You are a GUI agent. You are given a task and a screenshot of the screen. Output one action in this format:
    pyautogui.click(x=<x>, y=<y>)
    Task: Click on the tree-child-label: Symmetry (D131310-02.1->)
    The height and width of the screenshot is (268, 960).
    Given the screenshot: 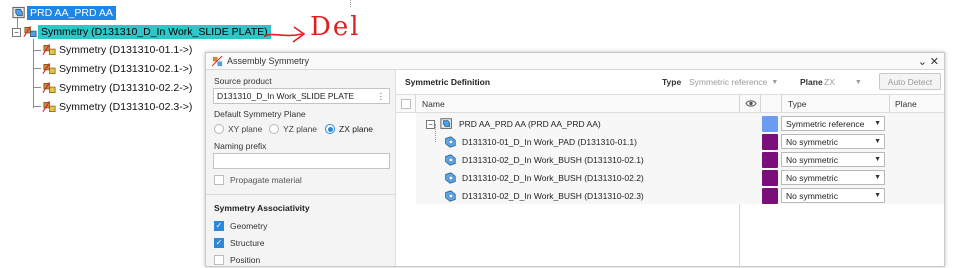 What is the action you would take?
    pyautogui.click(x=125, y=69)
    